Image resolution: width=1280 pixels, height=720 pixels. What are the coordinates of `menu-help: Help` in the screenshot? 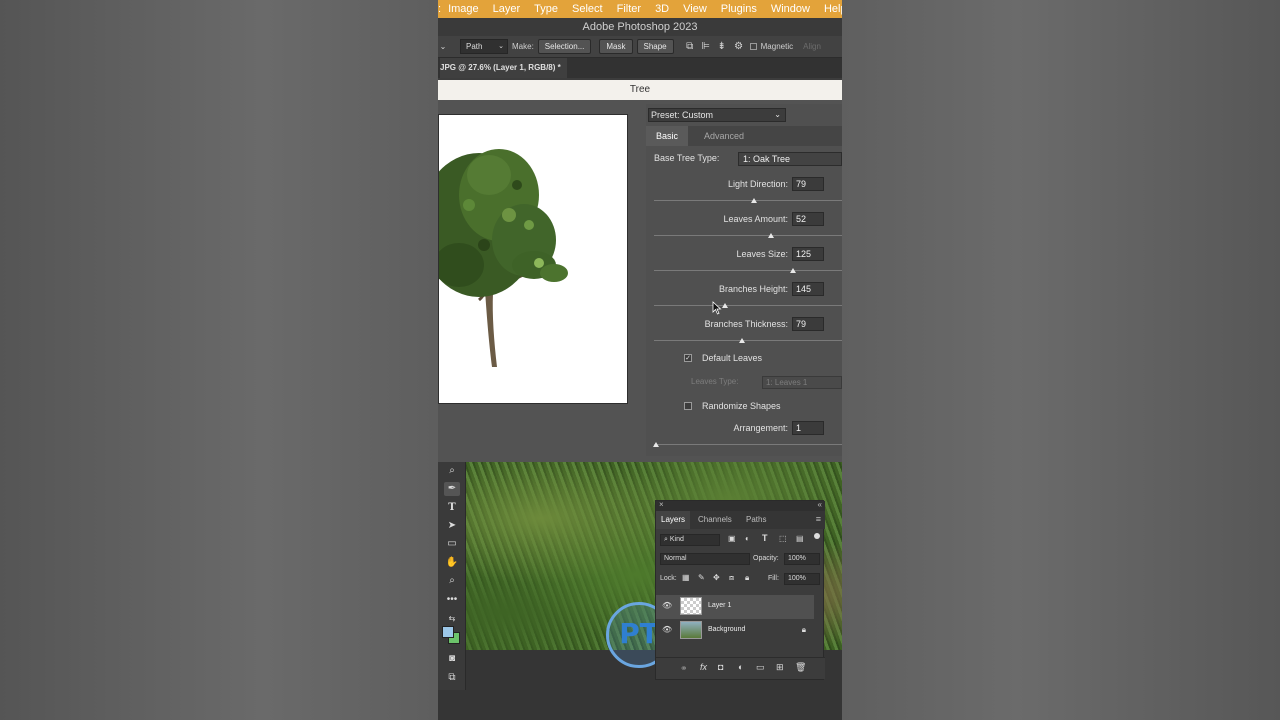 It's located at (829, 9).